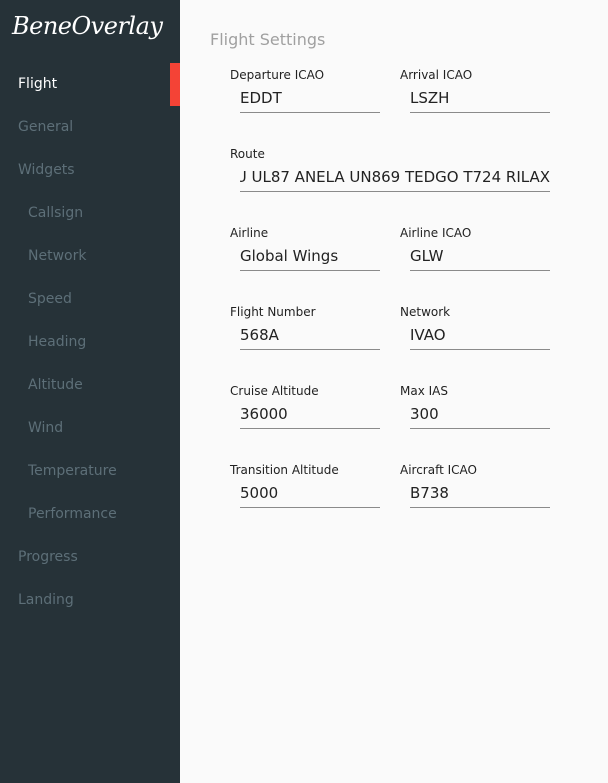  What do you see at coordinates (480, 335) in the screenshot?
I see `network-input` at bounding box center [480, 335].